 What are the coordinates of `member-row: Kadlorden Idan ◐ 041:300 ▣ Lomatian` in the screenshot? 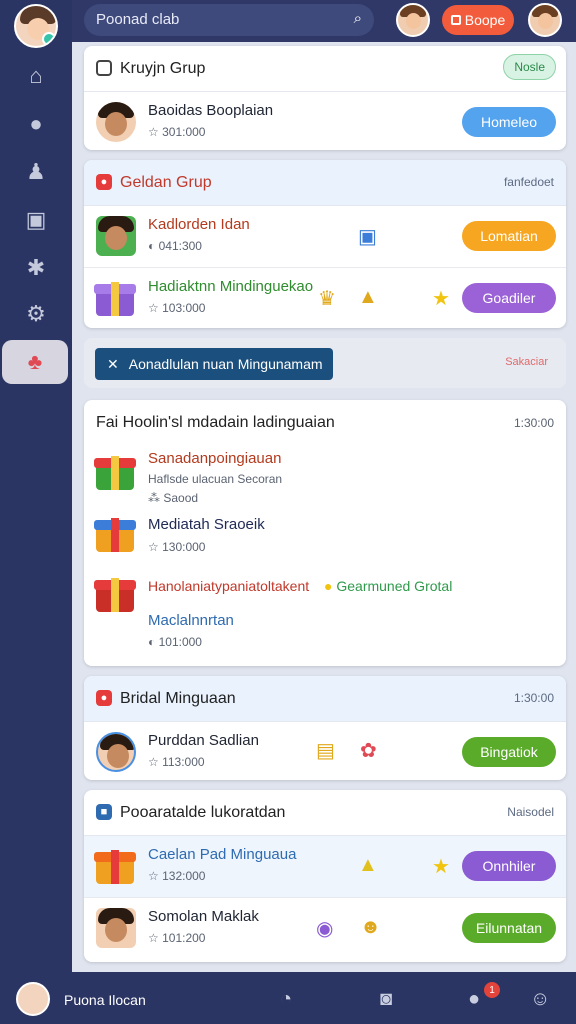 It's located at (325, 237).